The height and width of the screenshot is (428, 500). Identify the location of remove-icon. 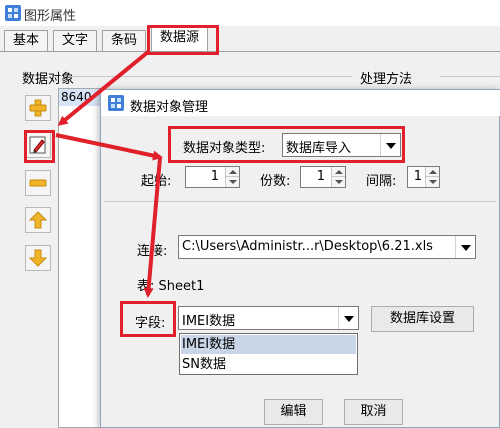
(38, 183).